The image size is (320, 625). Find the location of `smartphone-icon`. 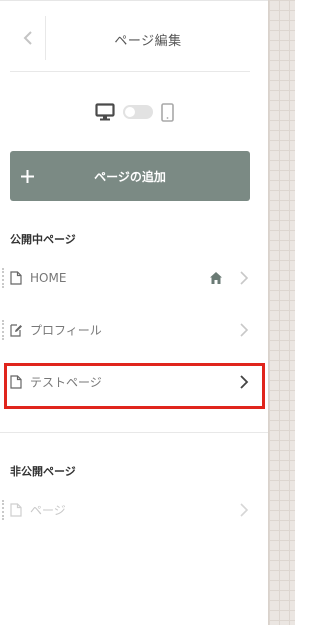

smartphone-icon is located at coordinates (167, 112).